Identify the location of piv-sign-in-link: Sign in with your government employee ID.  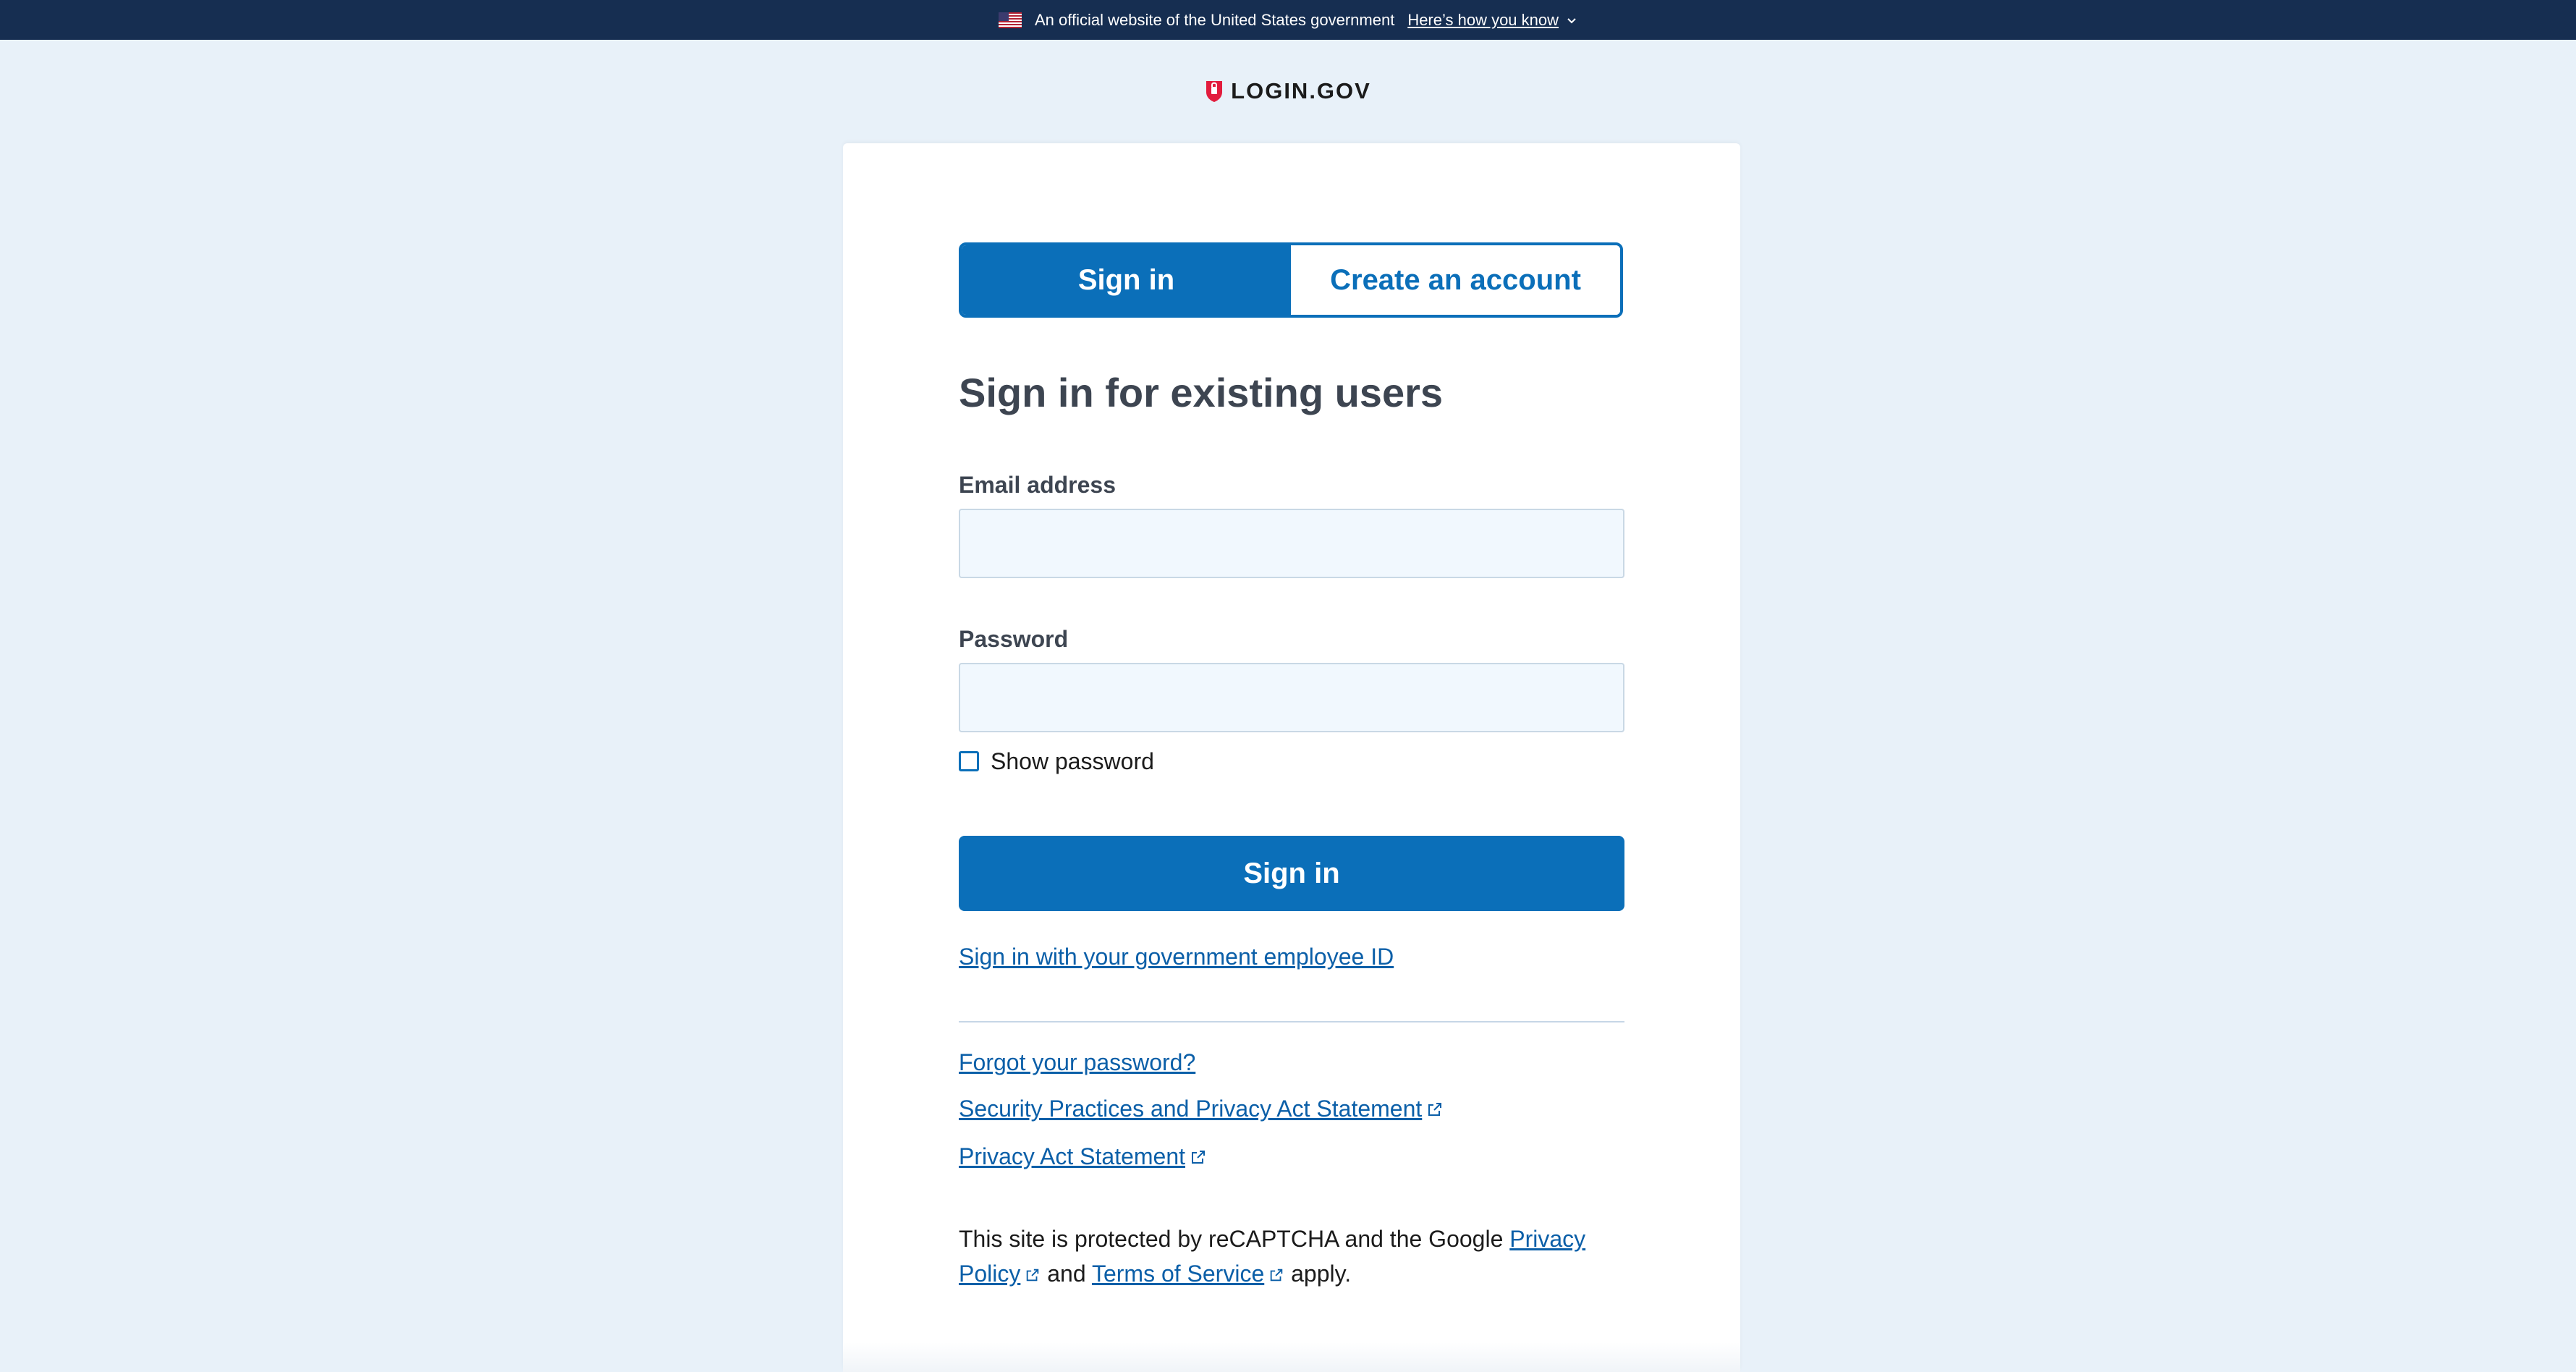
(1176, 957).